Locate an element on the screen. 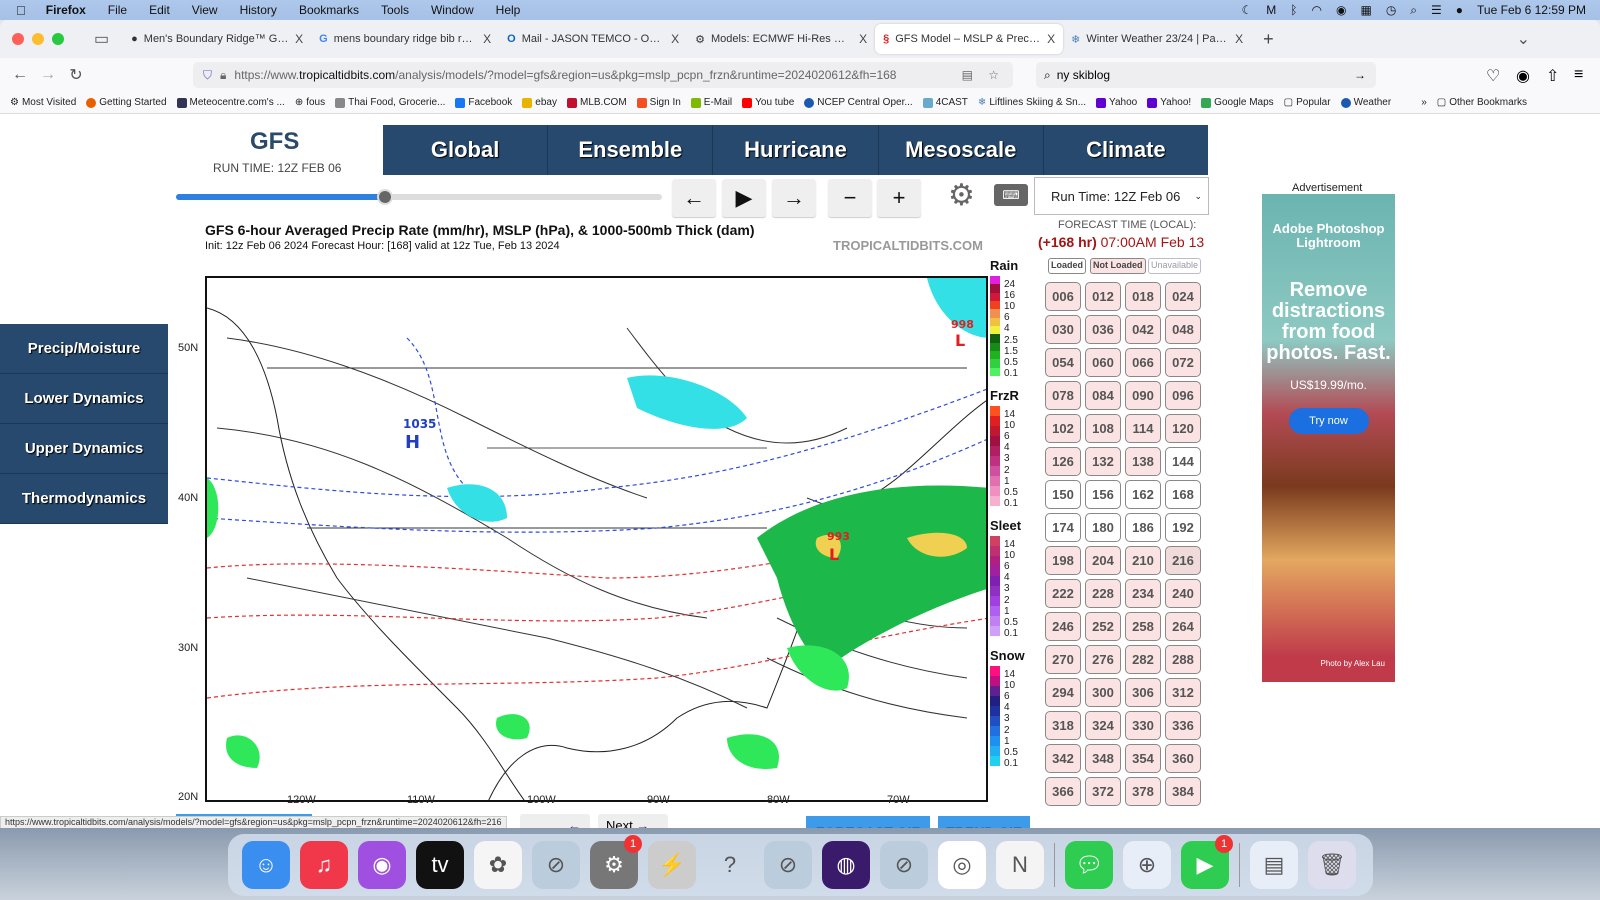  search-bar: ⌕ ny skiblog → is located at coordinates (1206, 75).